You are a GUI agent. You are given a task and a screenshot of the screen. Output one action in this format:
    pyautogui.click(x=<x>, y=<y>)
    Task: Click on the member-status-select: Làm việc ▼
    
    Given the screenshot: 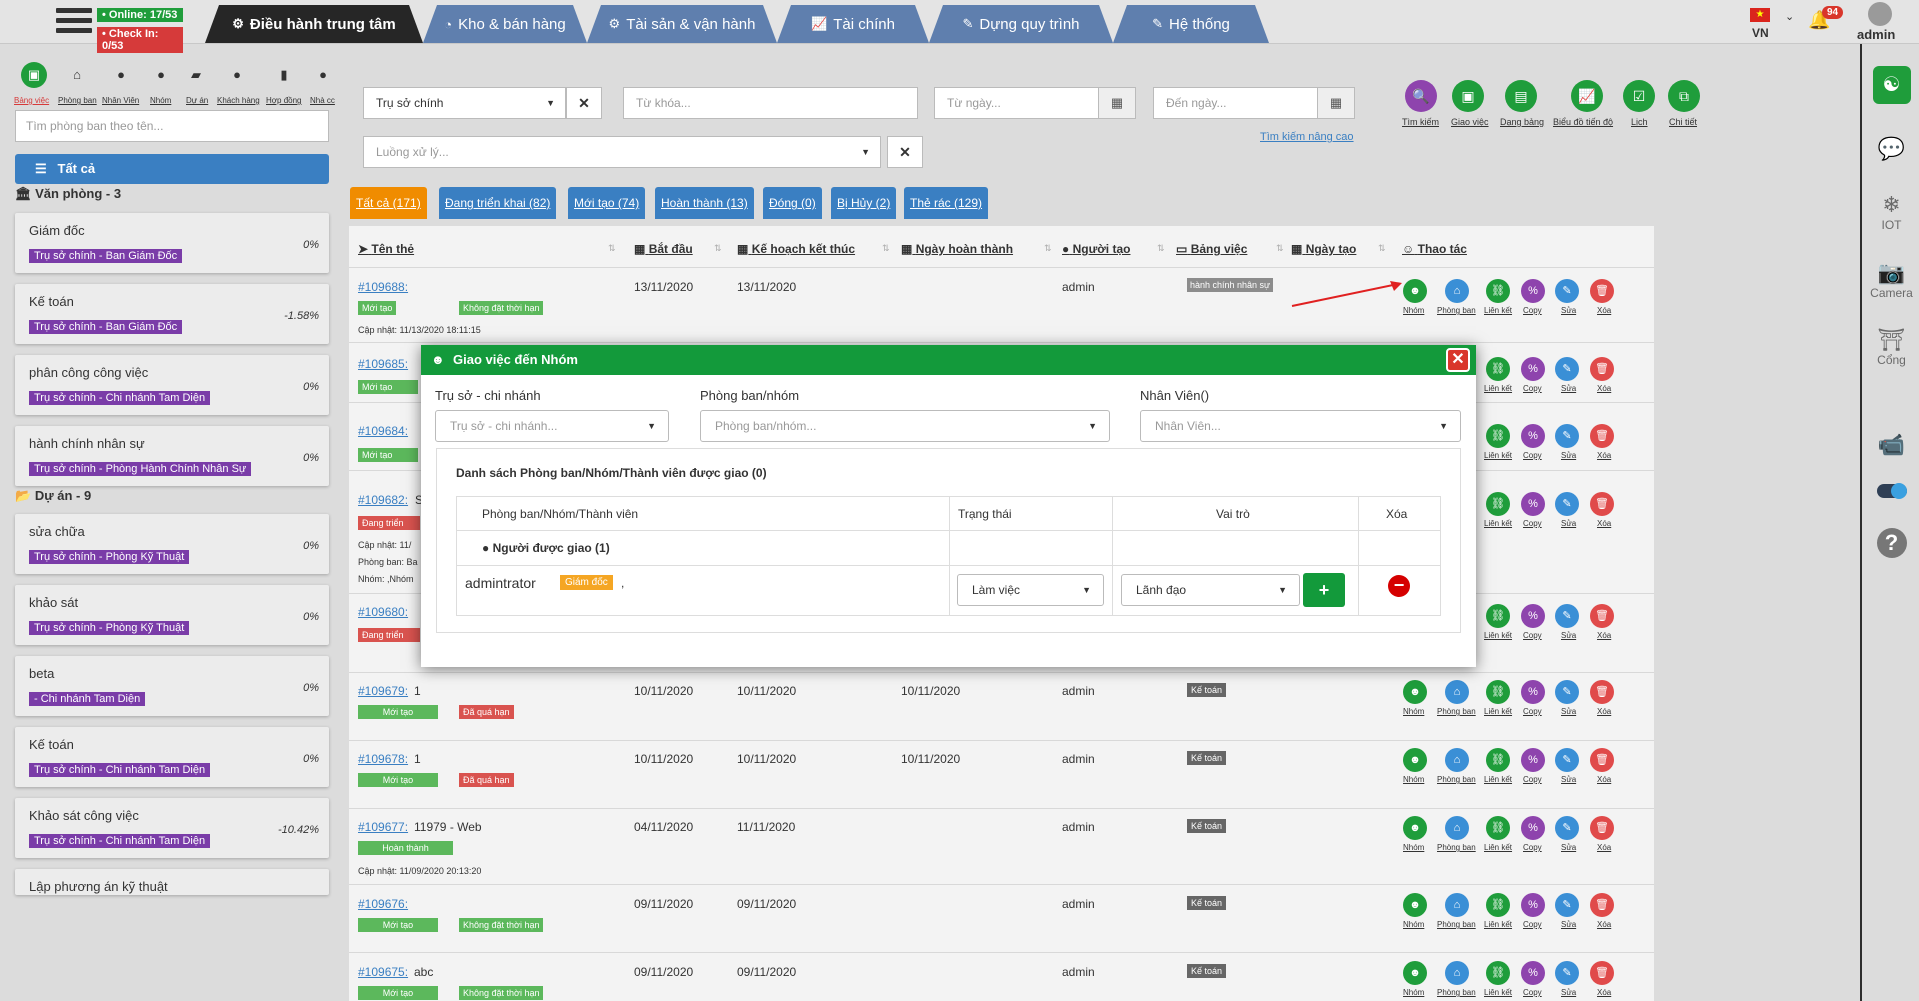 What is the action you would take?
    pyautogui.click(x=1030, y=590)
    